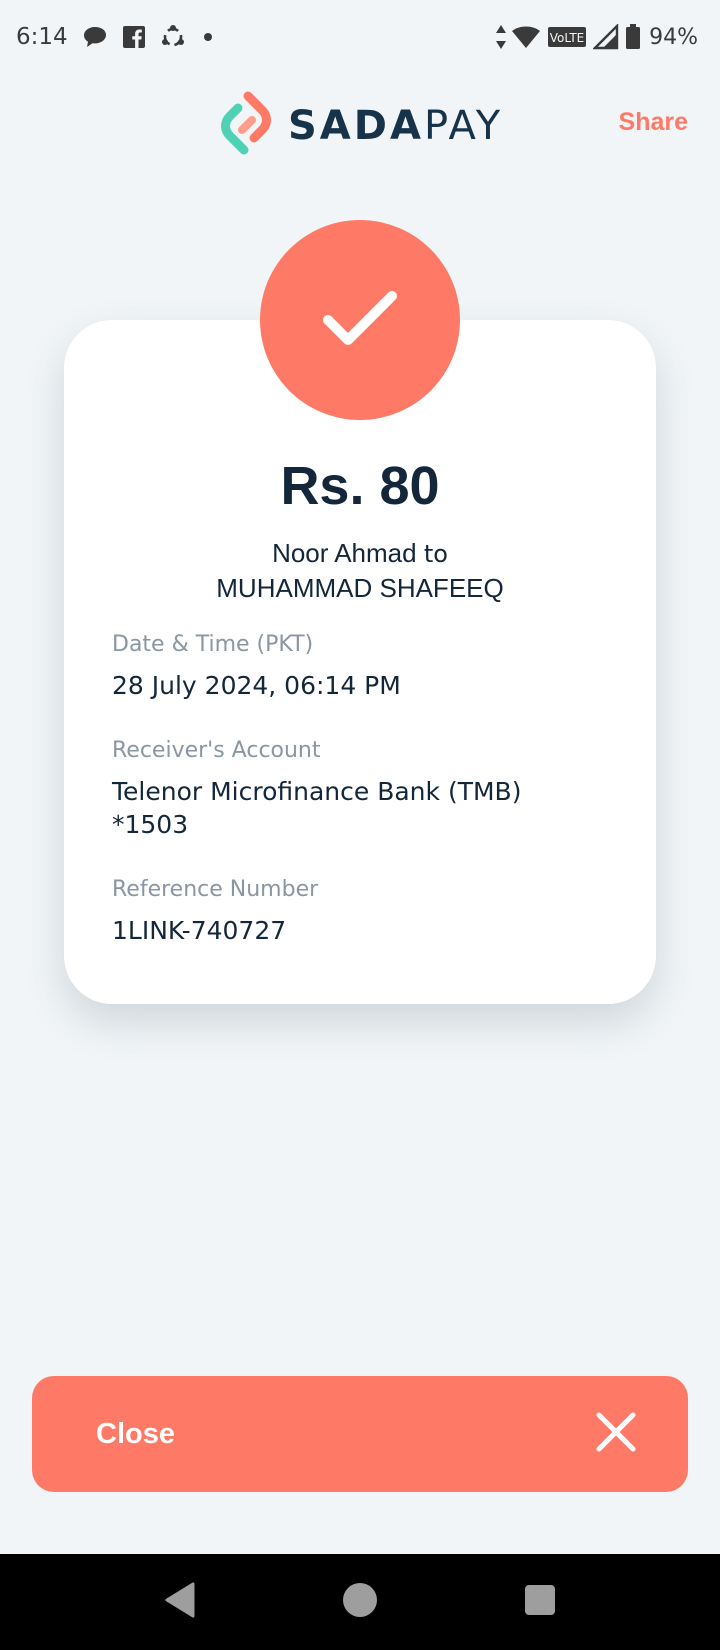  Describe the element at coordinates (173, 37) in the screenshot. I see `sync-icon` at that location.